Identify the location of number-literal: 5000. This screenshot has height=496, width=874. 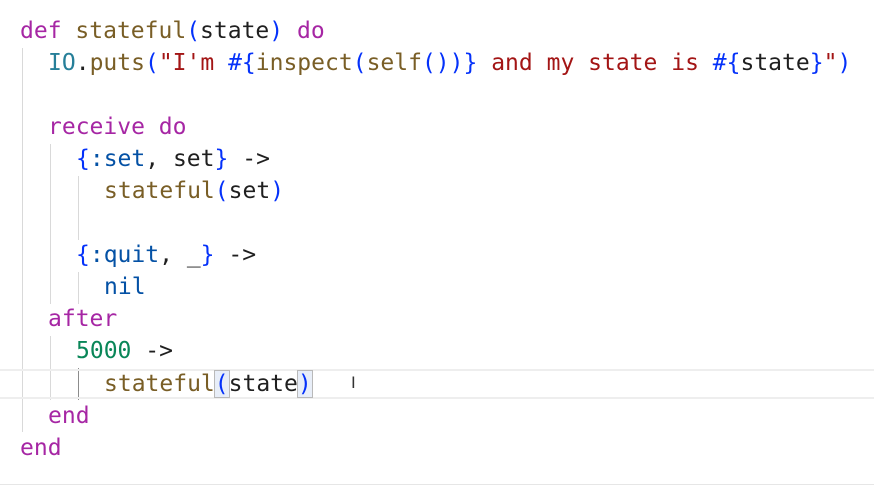
(104, 351).